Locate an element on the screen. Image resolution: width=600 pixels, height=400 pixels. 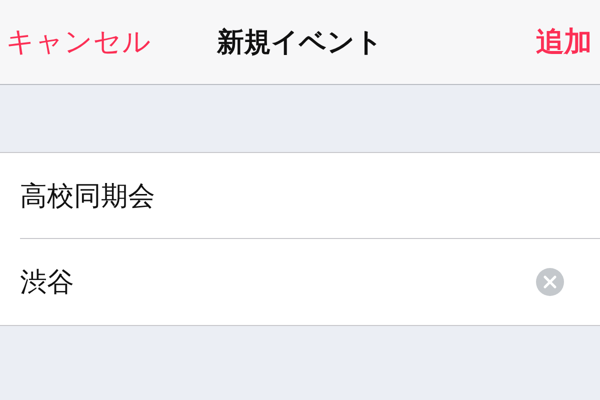
input-field: 渋谷 is located at coordinates (278, 282).